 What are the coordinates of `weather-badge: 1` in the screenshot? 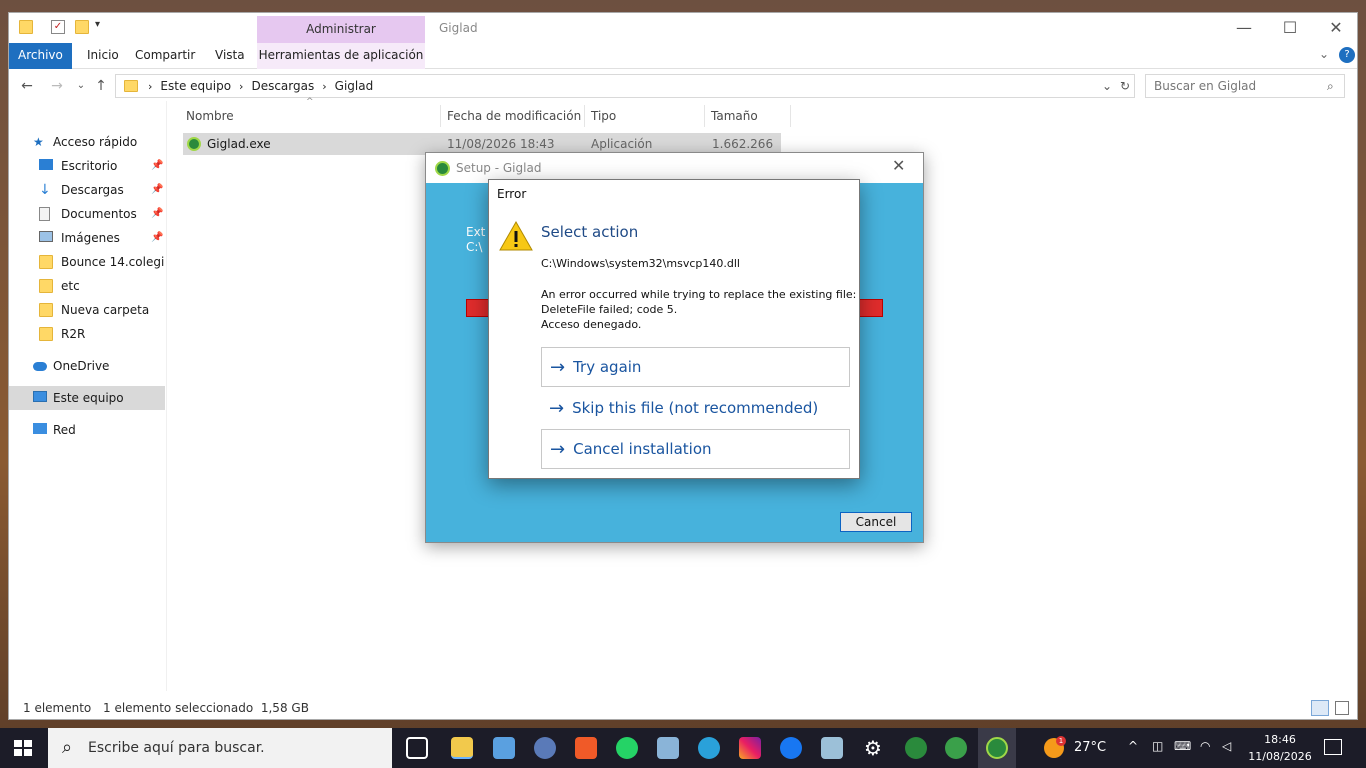 It's located at (1061, 741).